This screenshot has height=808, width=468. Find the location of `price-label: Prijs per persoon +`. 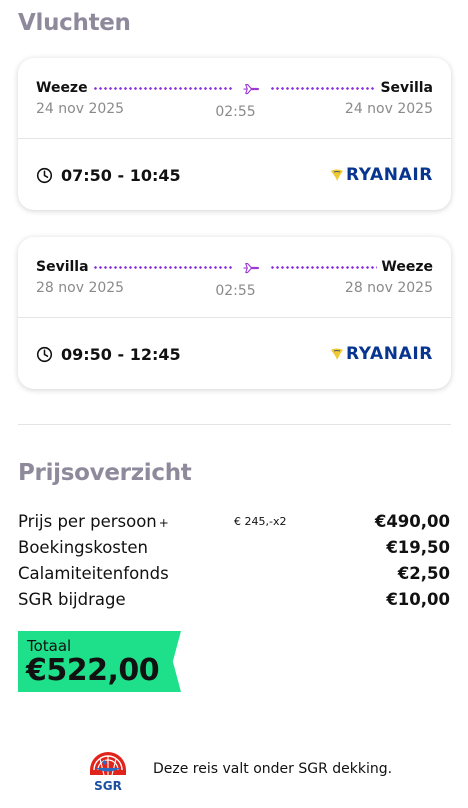

price-label: Prijs per persoon + is located at coordinates (93, 521).